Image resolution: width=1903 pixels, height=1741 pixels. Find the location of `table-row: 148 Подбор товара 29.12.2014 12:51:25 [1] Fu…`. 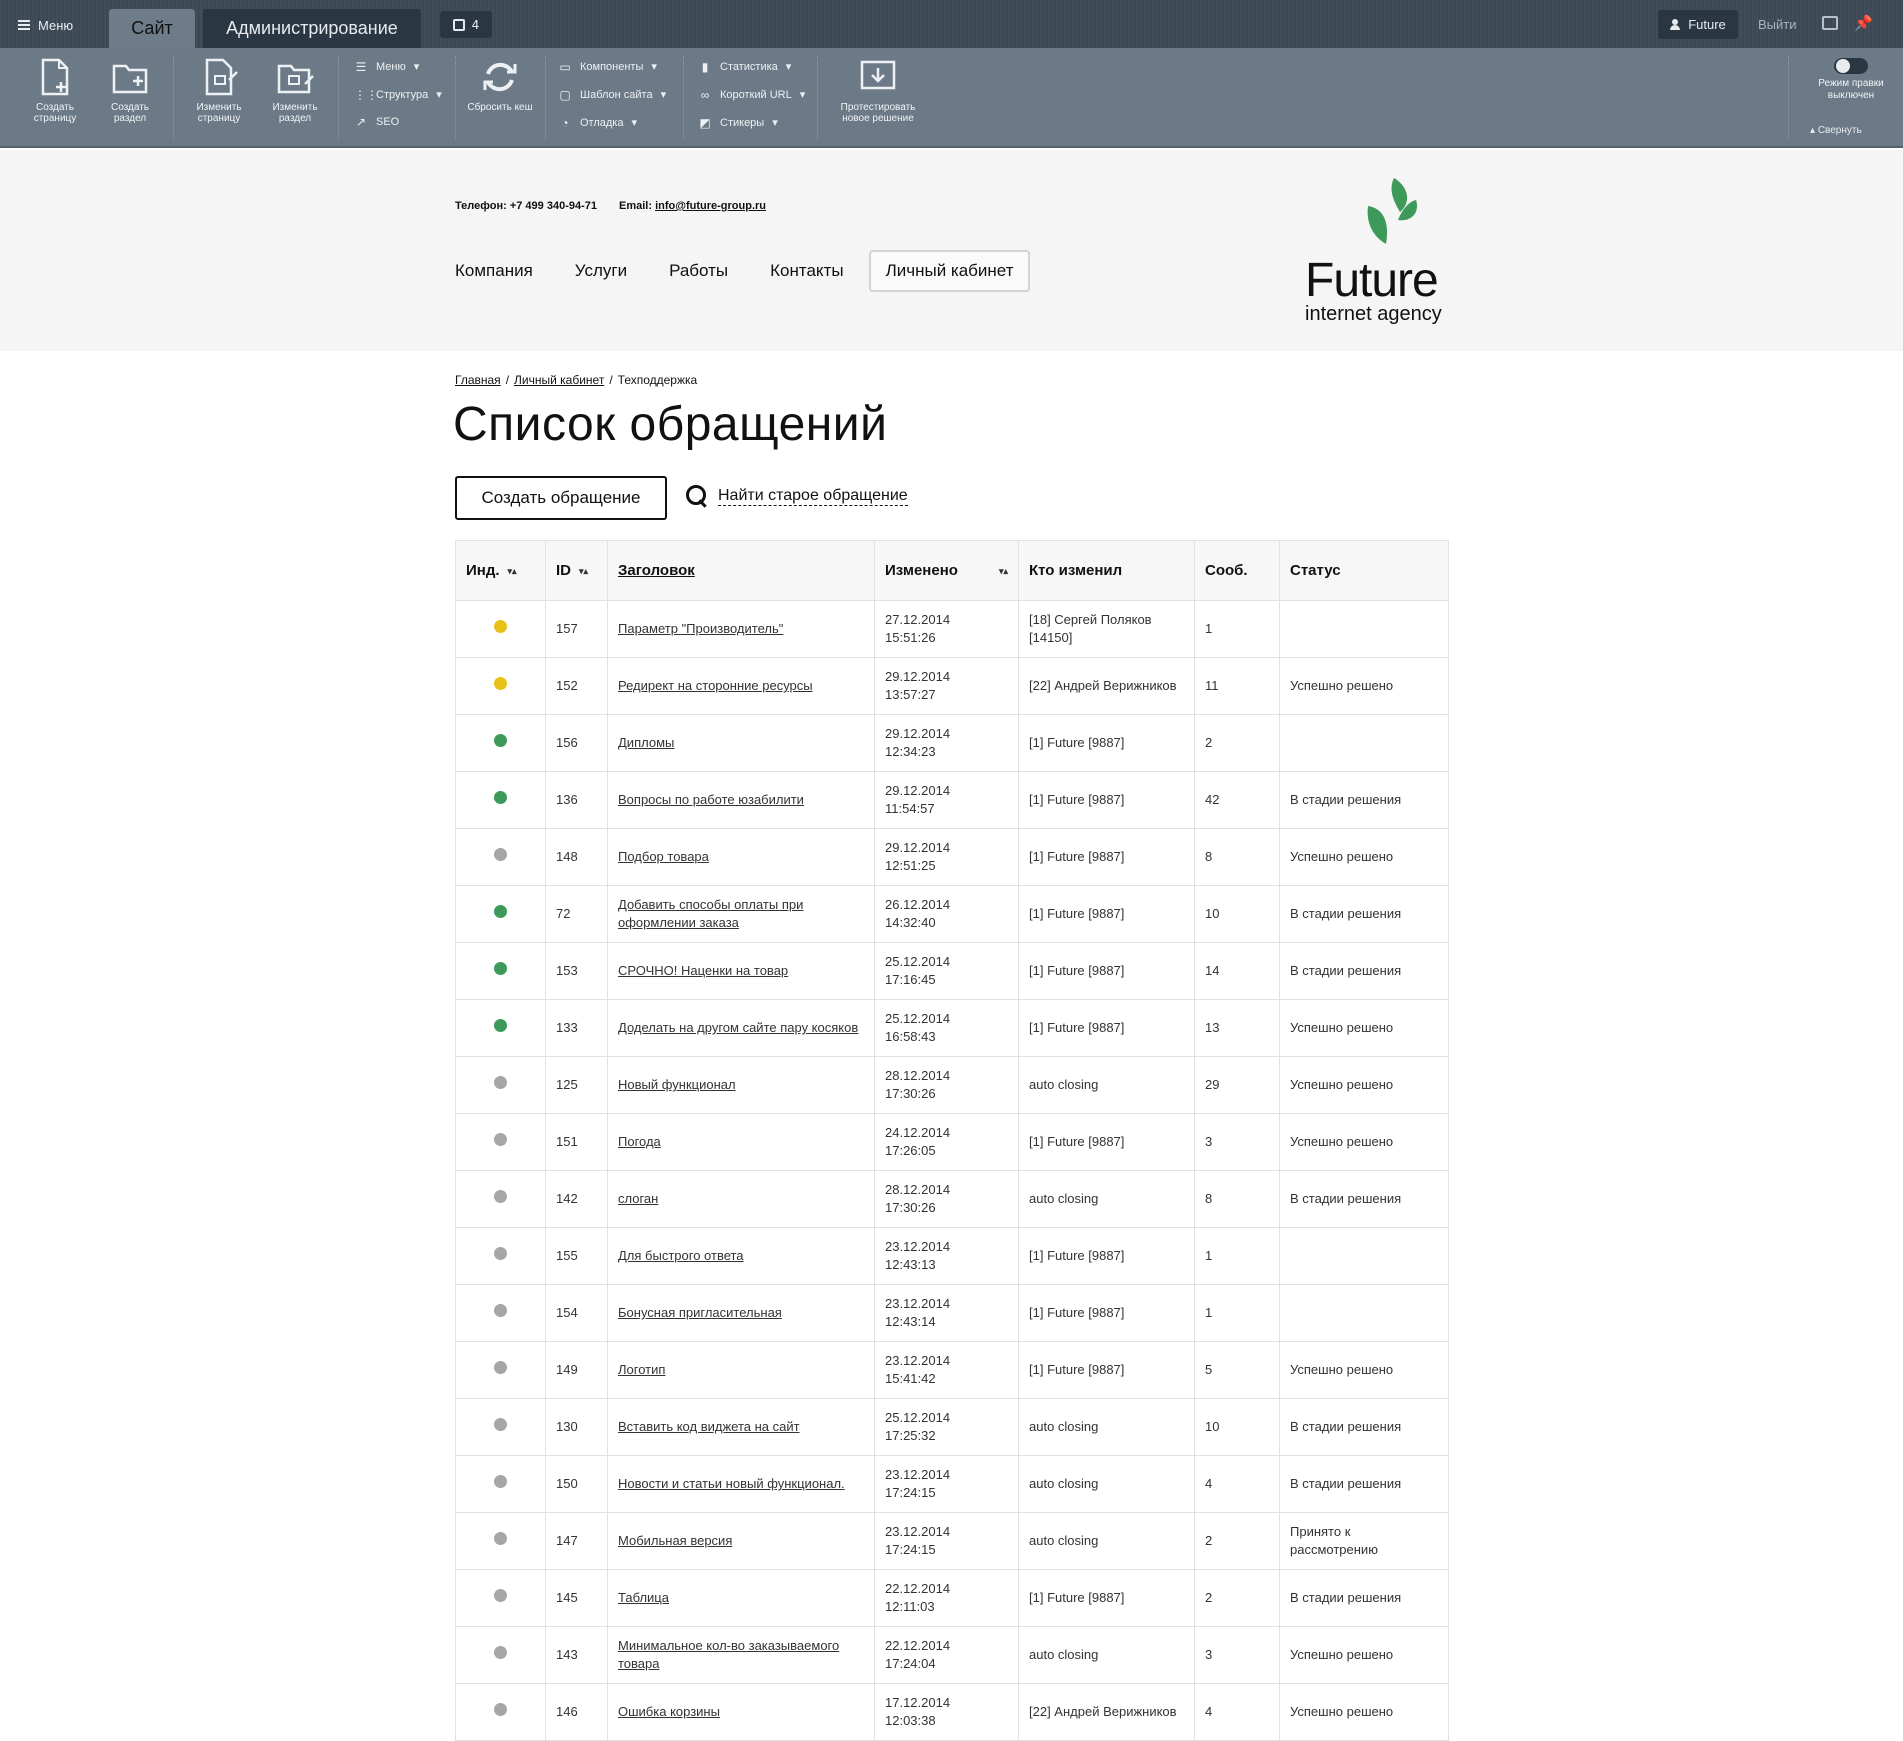

table-row: 148 Подбор товара 29.12.2014 12:51:25 [1] Fu… is located at coordinates (952, 857).